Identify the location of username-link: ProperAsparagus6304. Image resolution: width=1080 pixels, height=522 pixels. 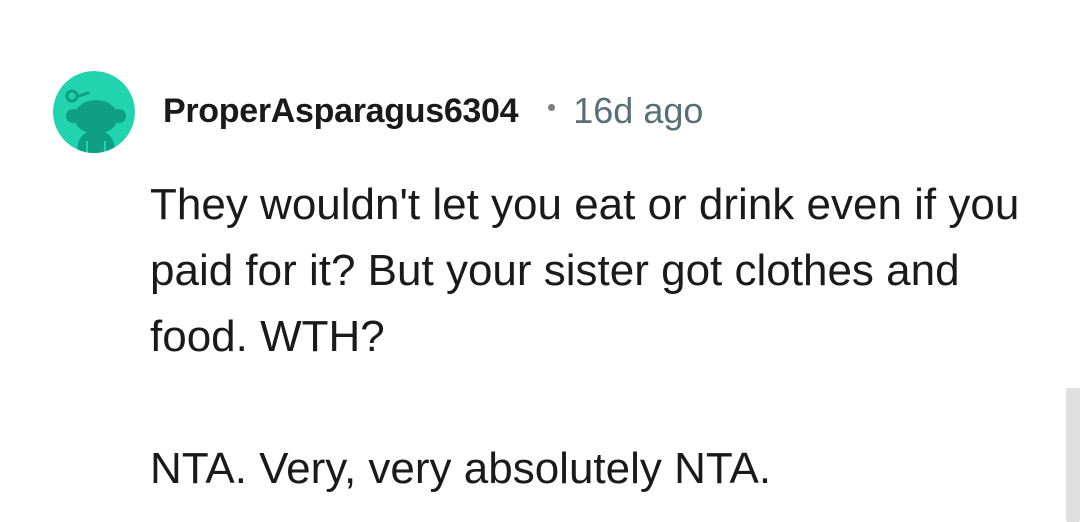
(341, 111).